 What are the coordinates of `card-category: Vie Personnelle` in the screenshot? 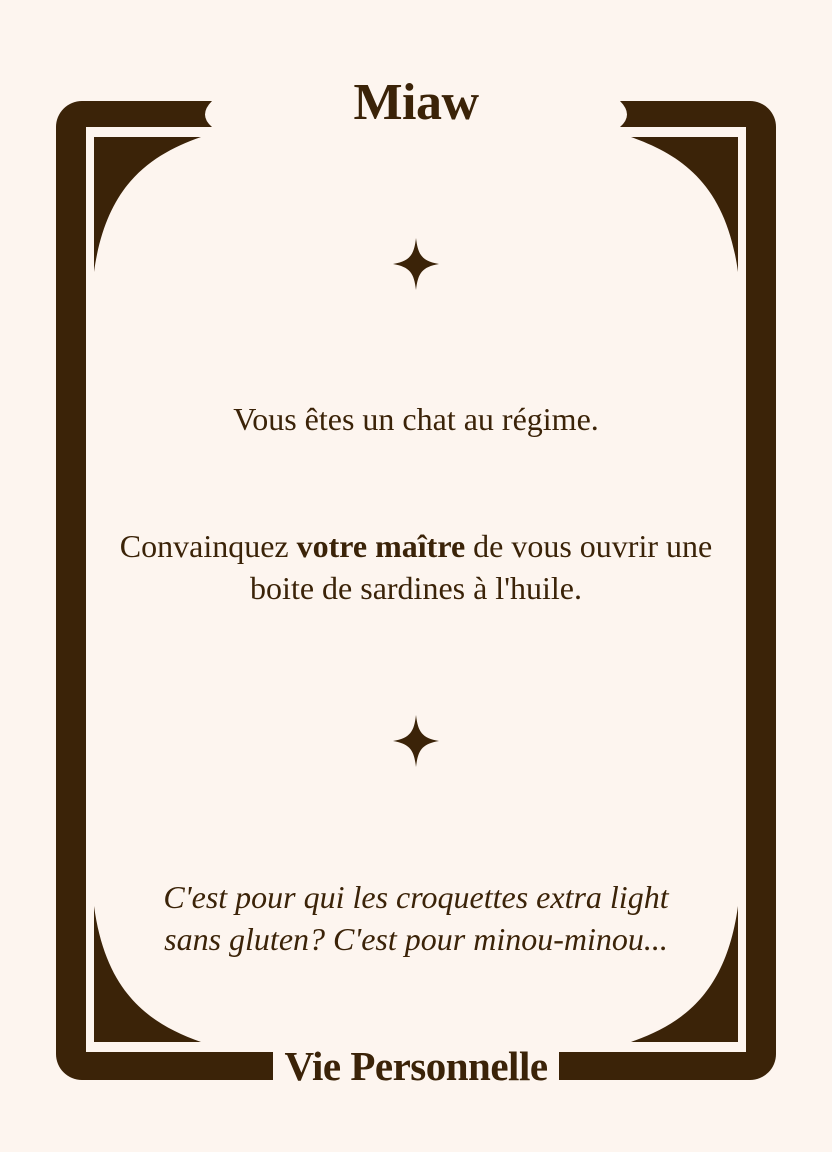 It's located at (416, 1066).